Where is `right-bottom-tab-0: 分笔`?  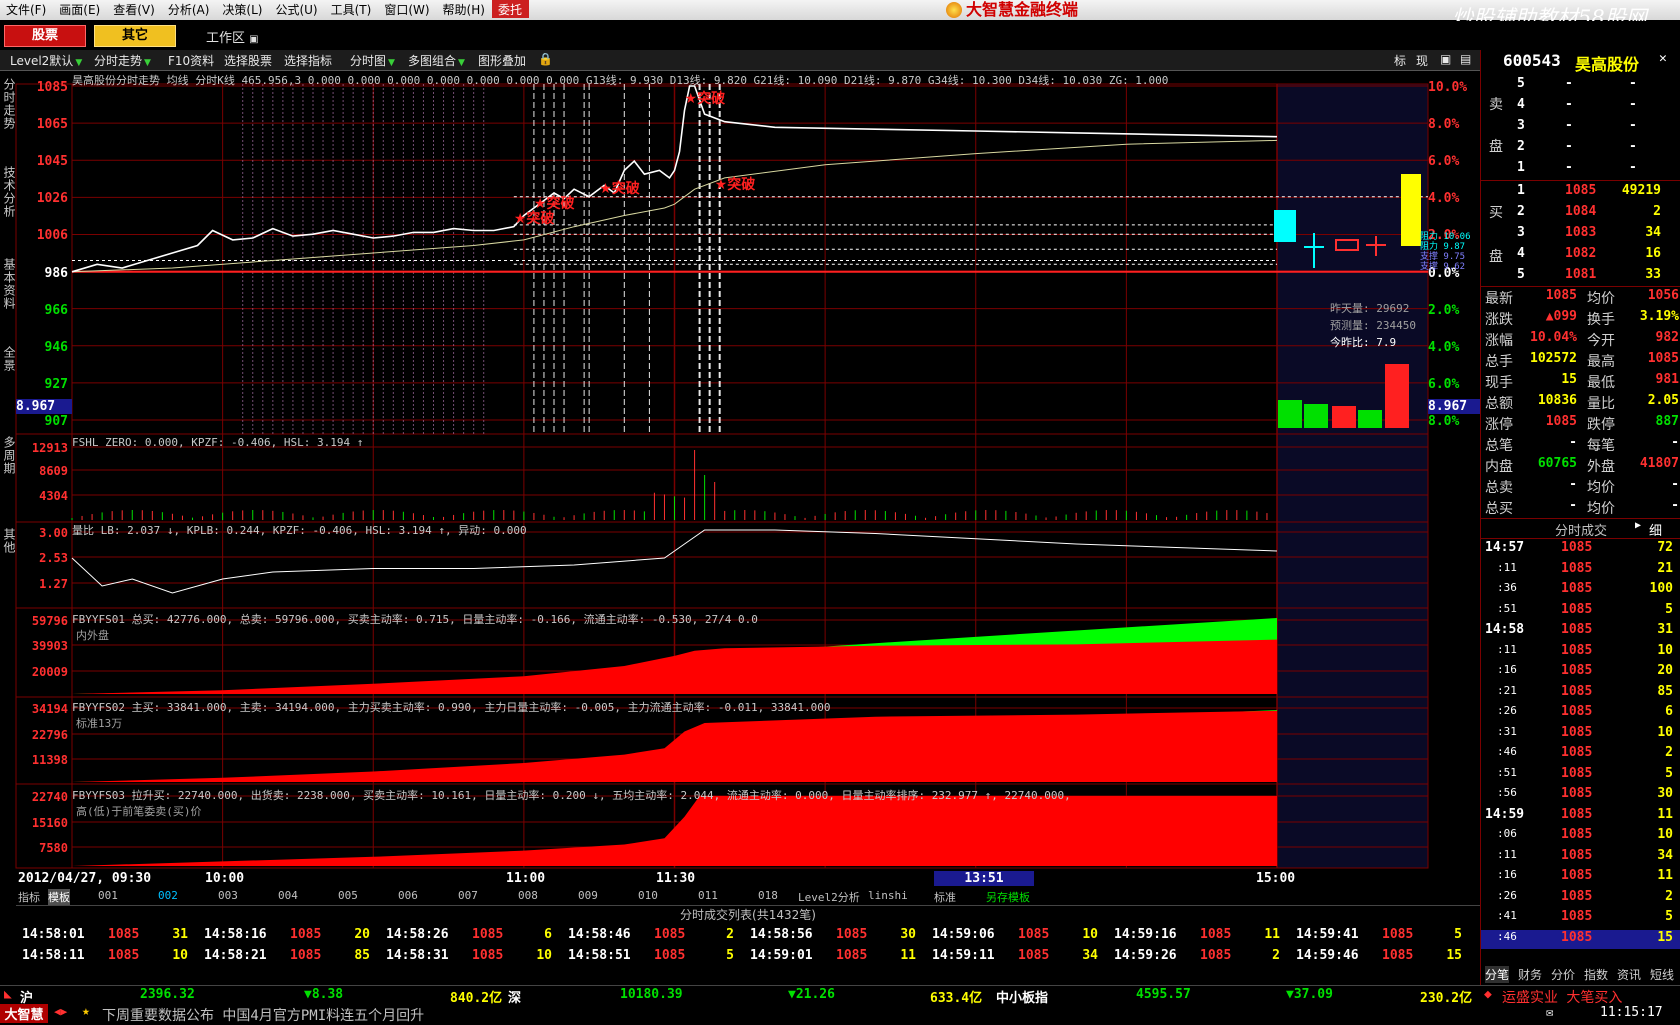 right-bottom-tab-0: 分笔 is located at coordinates (1497, 974).